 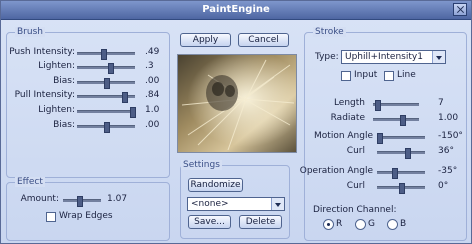 What do you see at coordinates (401, 153) in the screenshot?
I see `curl-slider` at bounding box center [401, 153].